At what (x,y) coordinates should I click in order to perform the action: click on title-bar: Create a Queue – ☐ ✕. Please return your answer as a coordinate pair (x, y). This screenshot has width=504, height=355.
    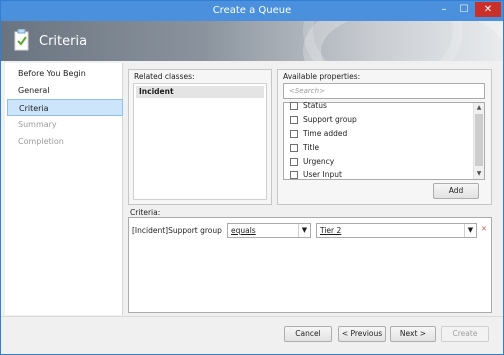
    Looking at the image, I should click on (252, 11).